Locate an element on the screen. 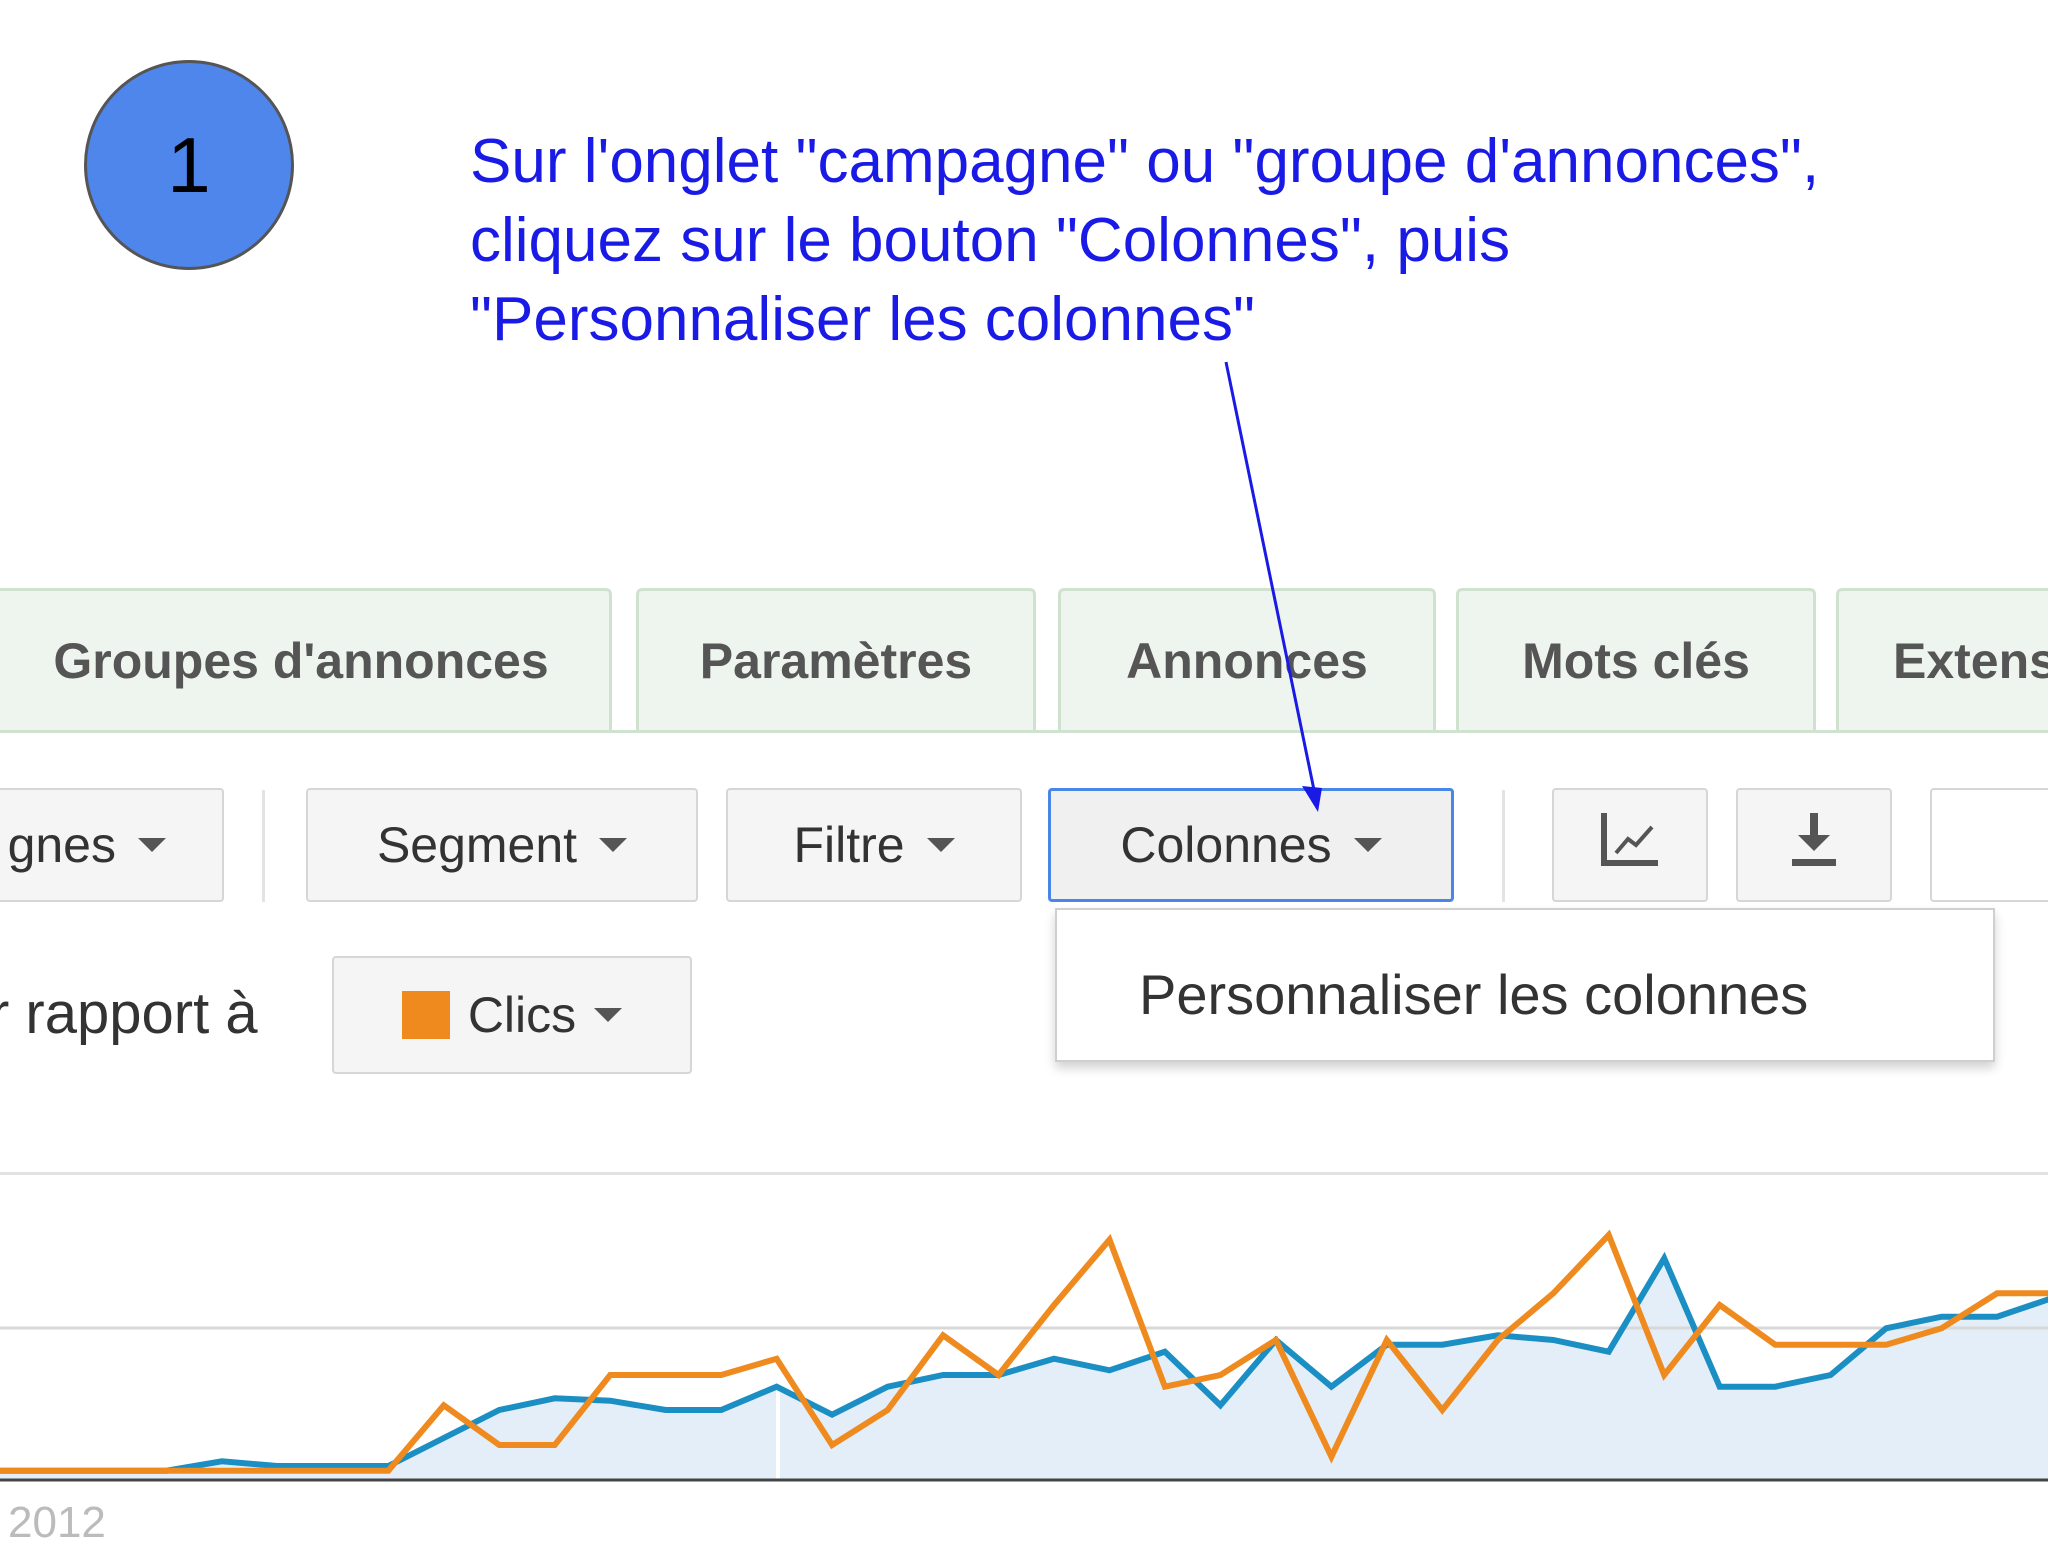  tab-ads-label: Annonces is located at coordinates (1247, 660).